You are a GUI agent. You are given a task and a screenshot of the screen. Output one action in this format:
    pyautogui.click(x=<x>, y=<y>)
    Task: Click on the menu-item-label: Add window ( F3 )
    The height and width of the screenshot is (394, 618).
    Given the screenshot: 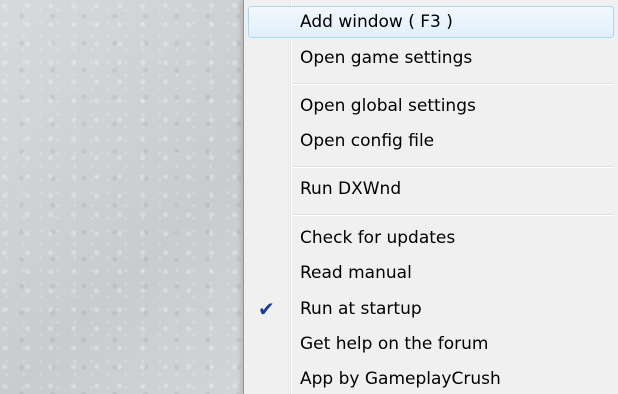 What is the action you would take?
    pyautogui.click(x=376, y=22)
    